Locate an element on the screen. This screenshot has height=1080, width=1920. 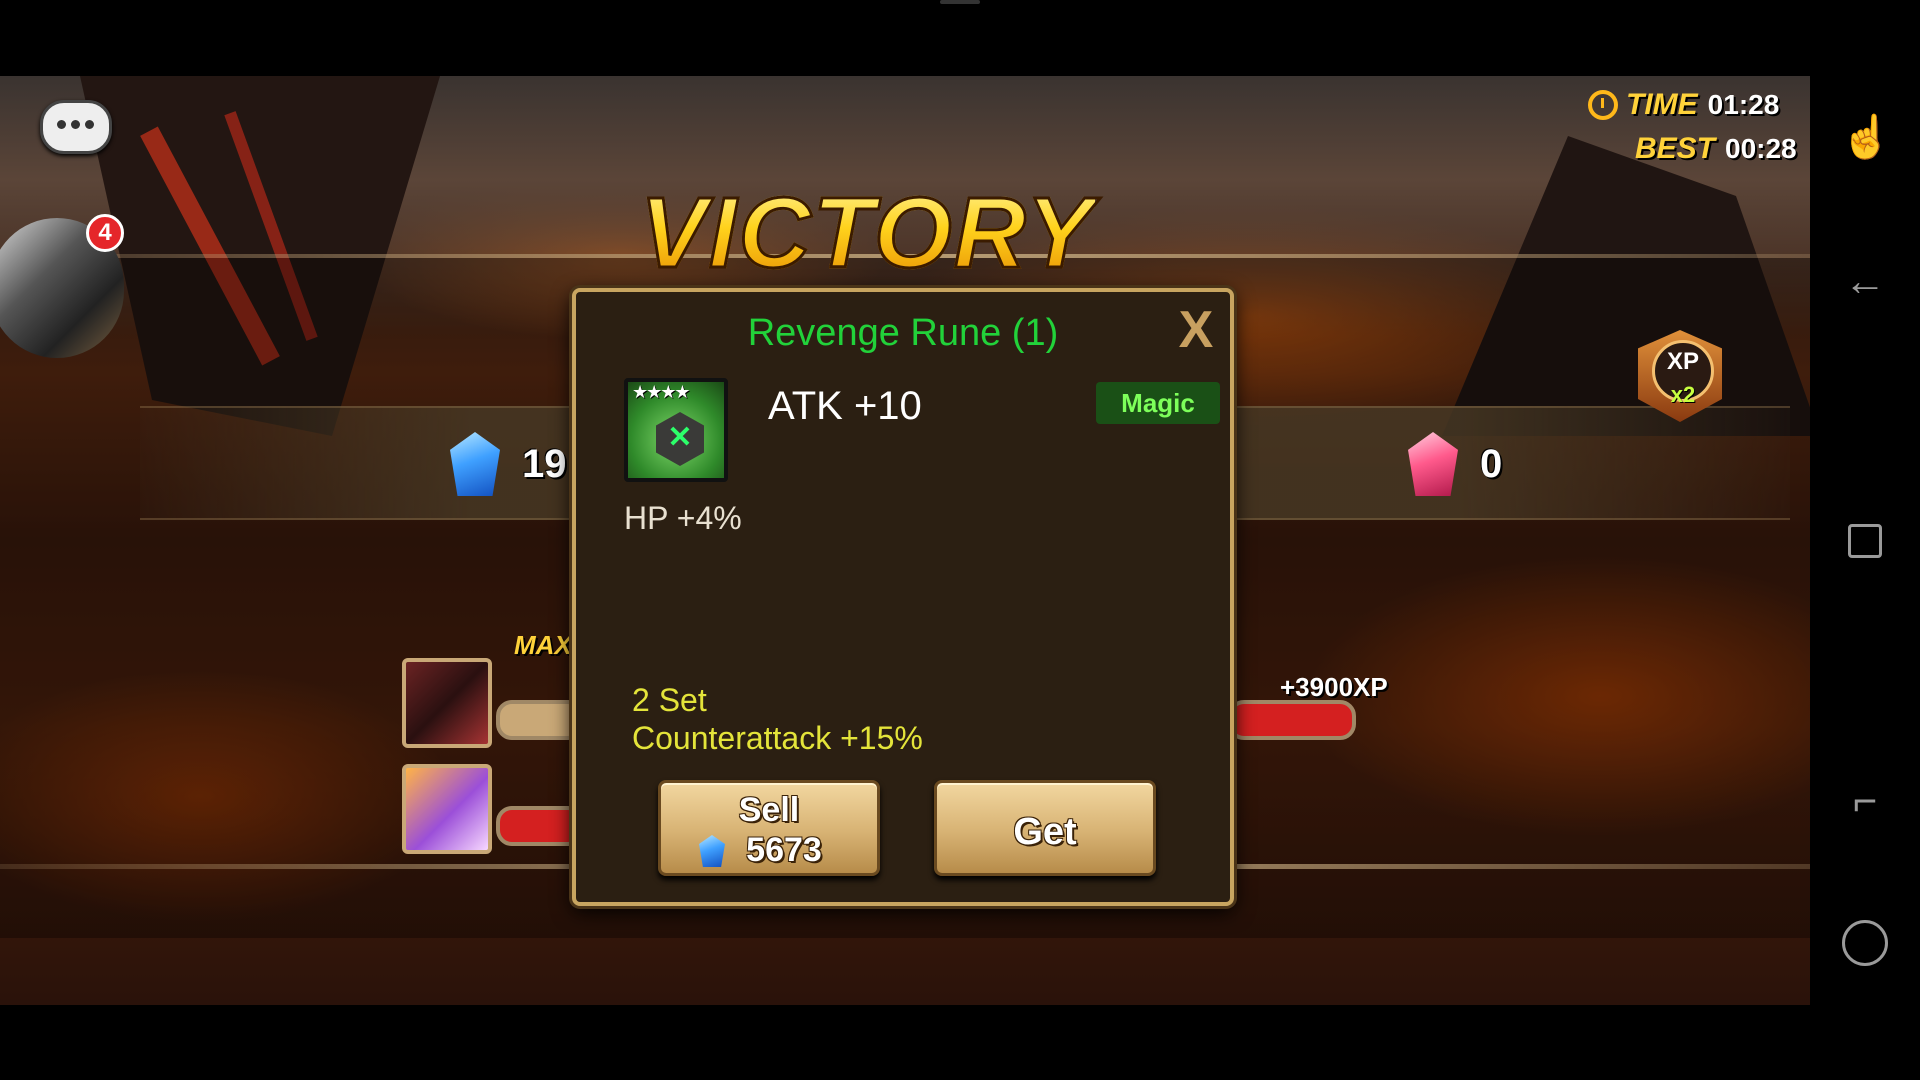
pink-crystal-reward-count: 0 is located at coordinates (1491, 464).